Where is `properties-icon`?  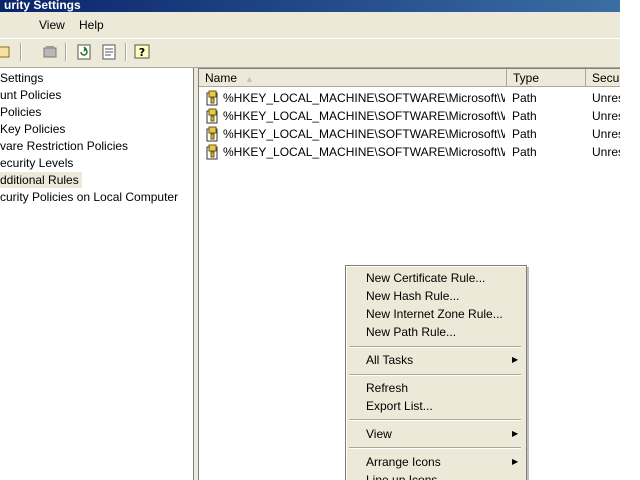
properties-icon is located at coordinates (50, 52).